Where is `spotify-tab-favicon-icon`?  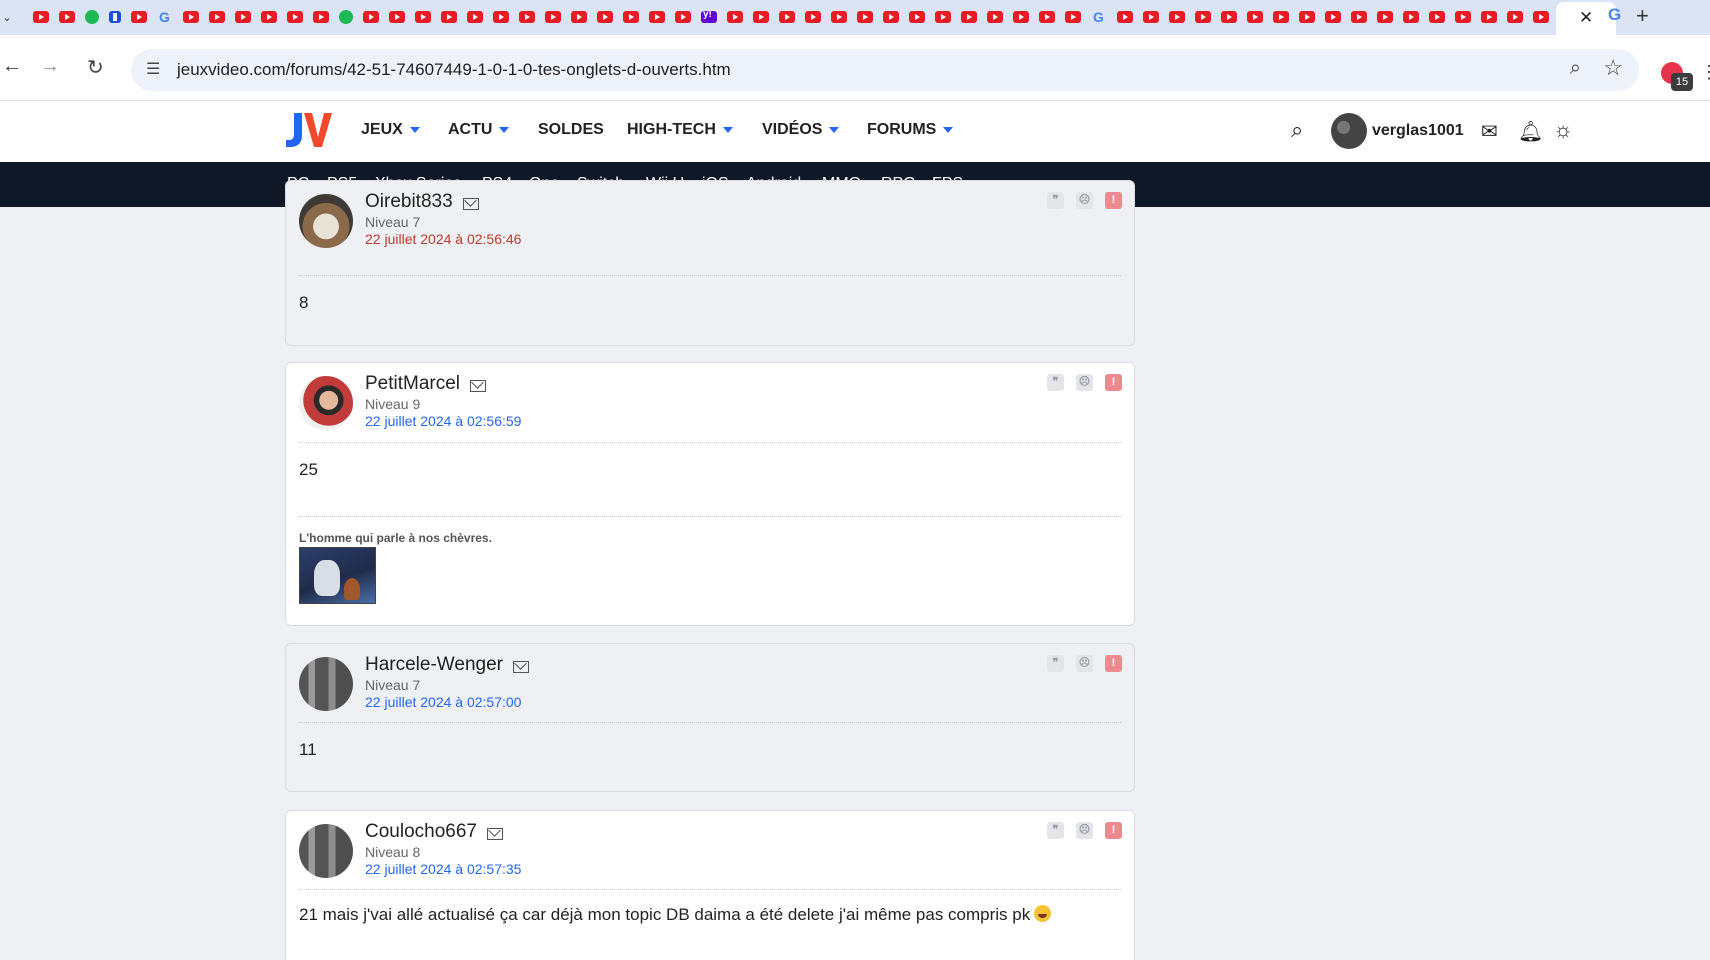
spotify-tab-favicon-icon is located at coordinates (92, 17).